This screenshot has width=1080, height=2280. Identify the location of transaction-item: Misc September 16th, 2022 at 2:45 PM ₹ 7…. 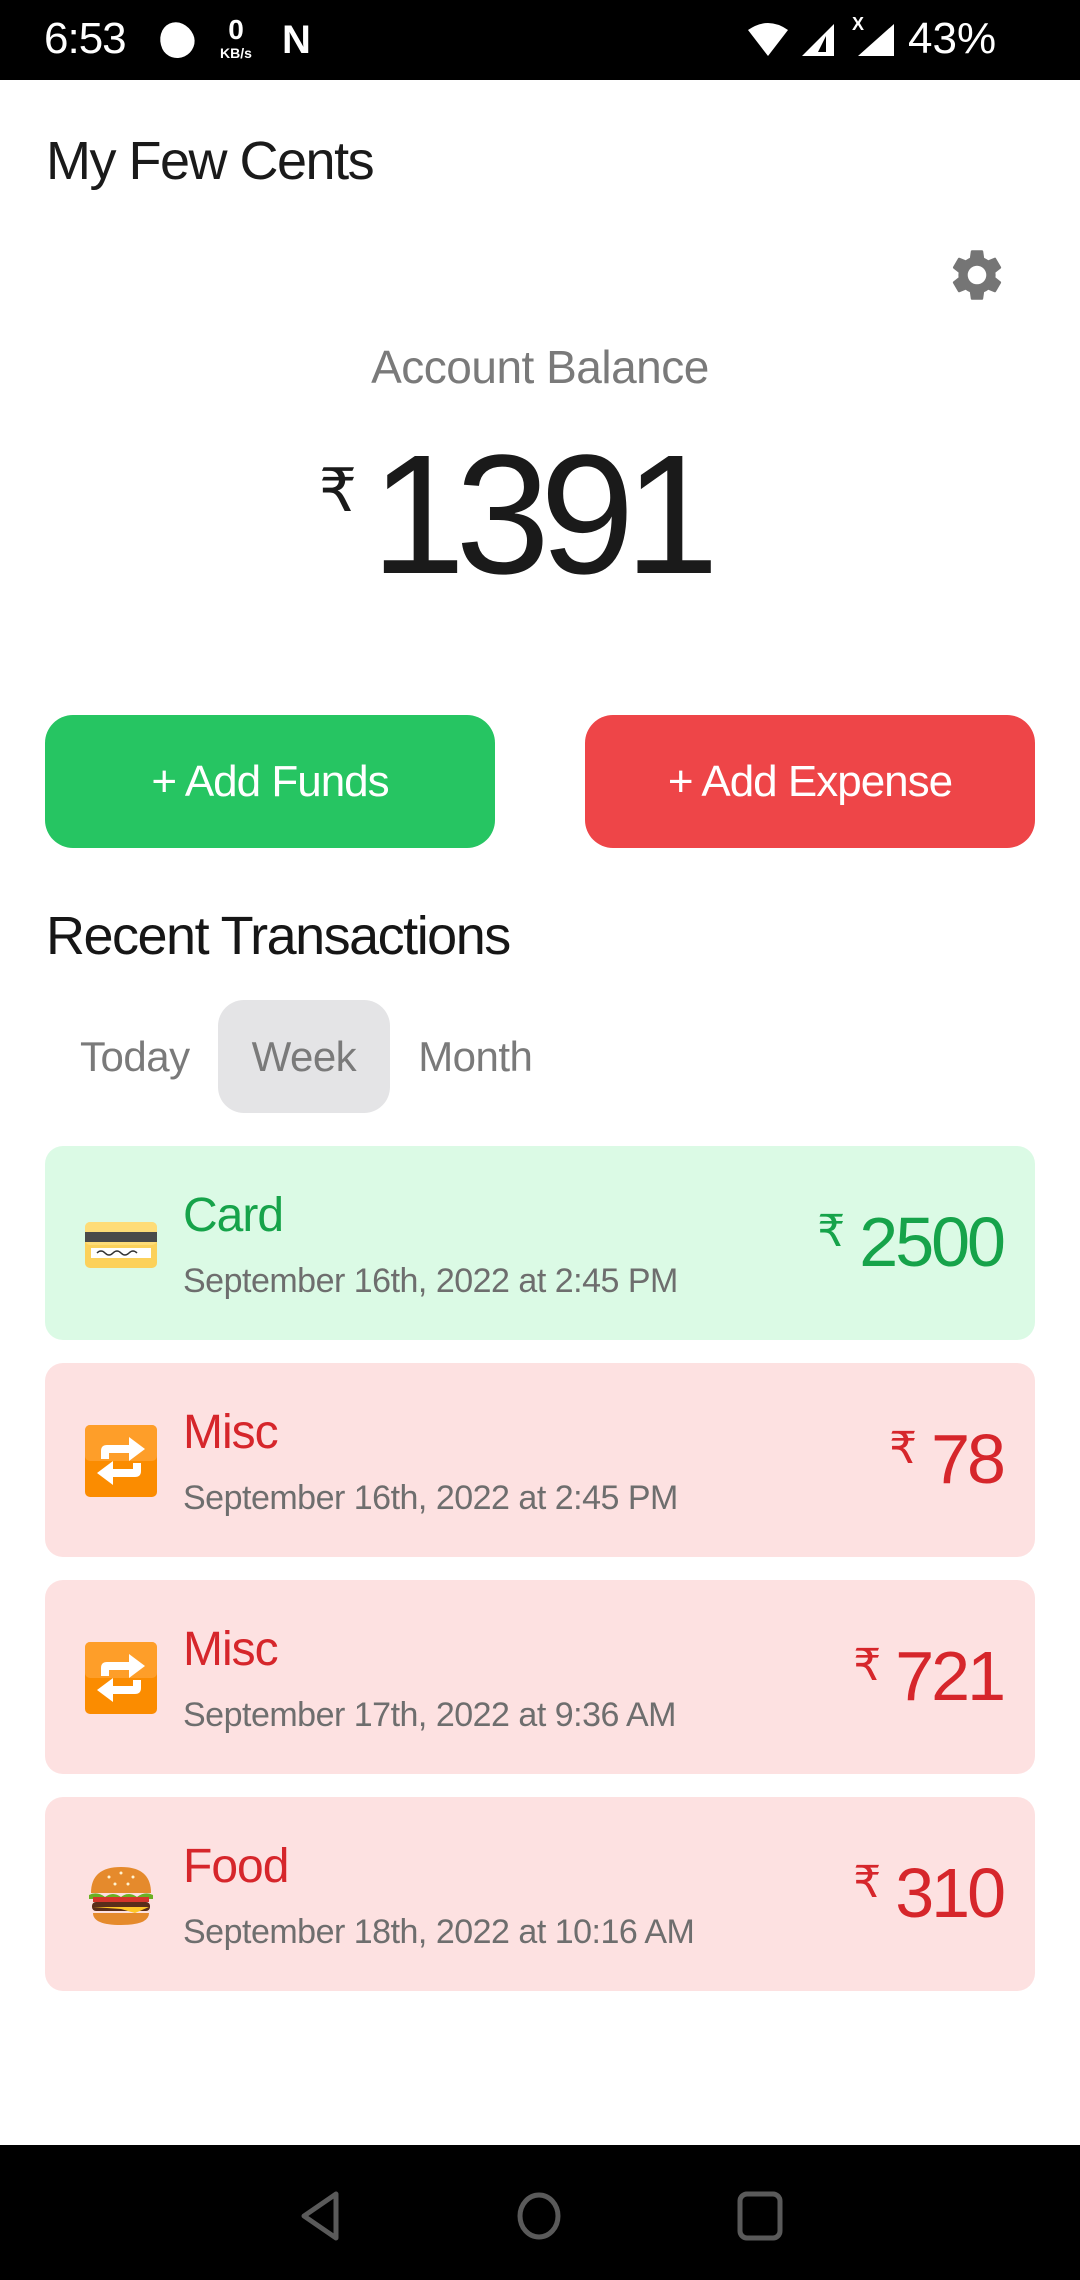
(540, 1460).